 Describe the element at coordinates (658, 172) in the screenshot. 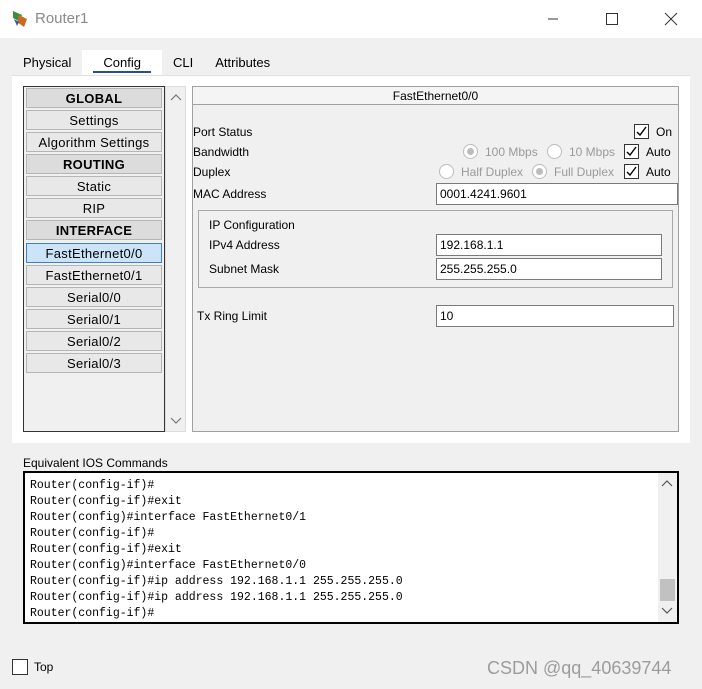

I see `duplex-auto-label: Auto` at that location.